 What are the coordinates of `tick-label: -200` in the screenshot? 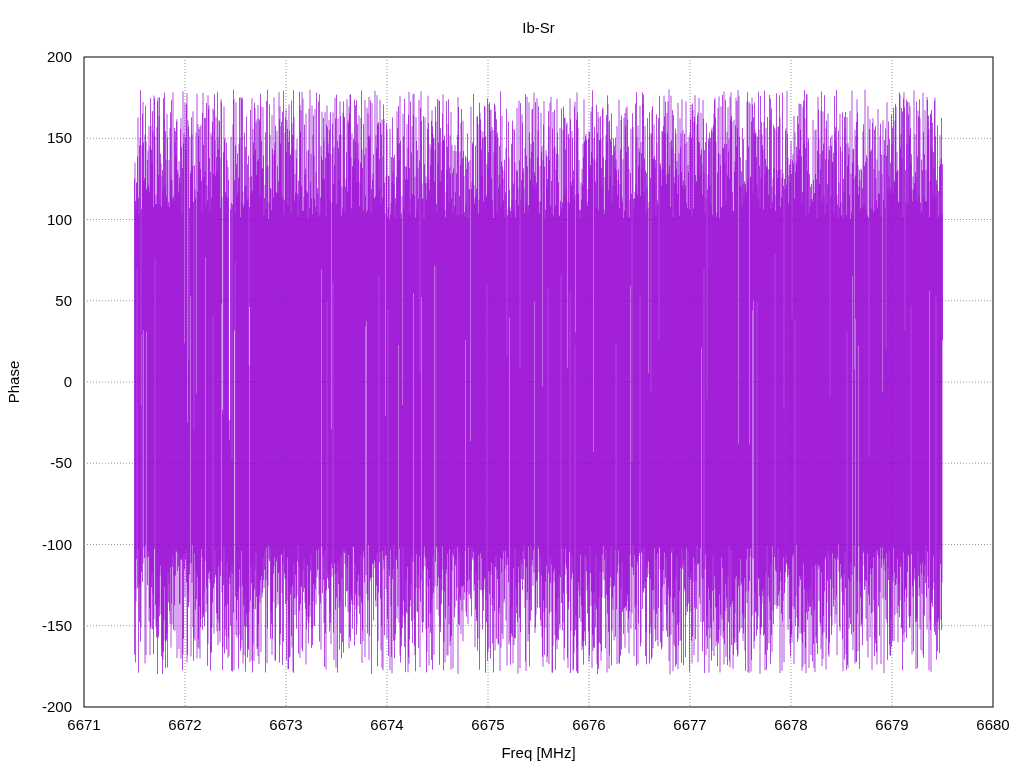 It's located at (56, 706).